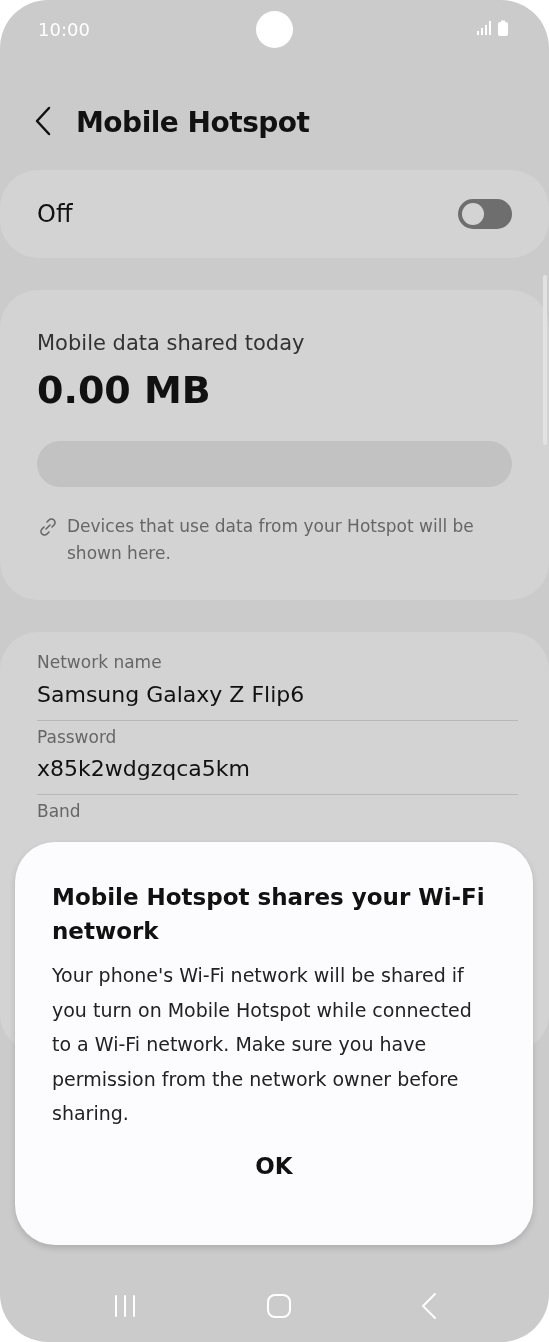 The image size is (549, 1342). Describe the element at coordinates (171, 343) in the screenshot. I see `usage-label: Mobile data shared today` at that location.